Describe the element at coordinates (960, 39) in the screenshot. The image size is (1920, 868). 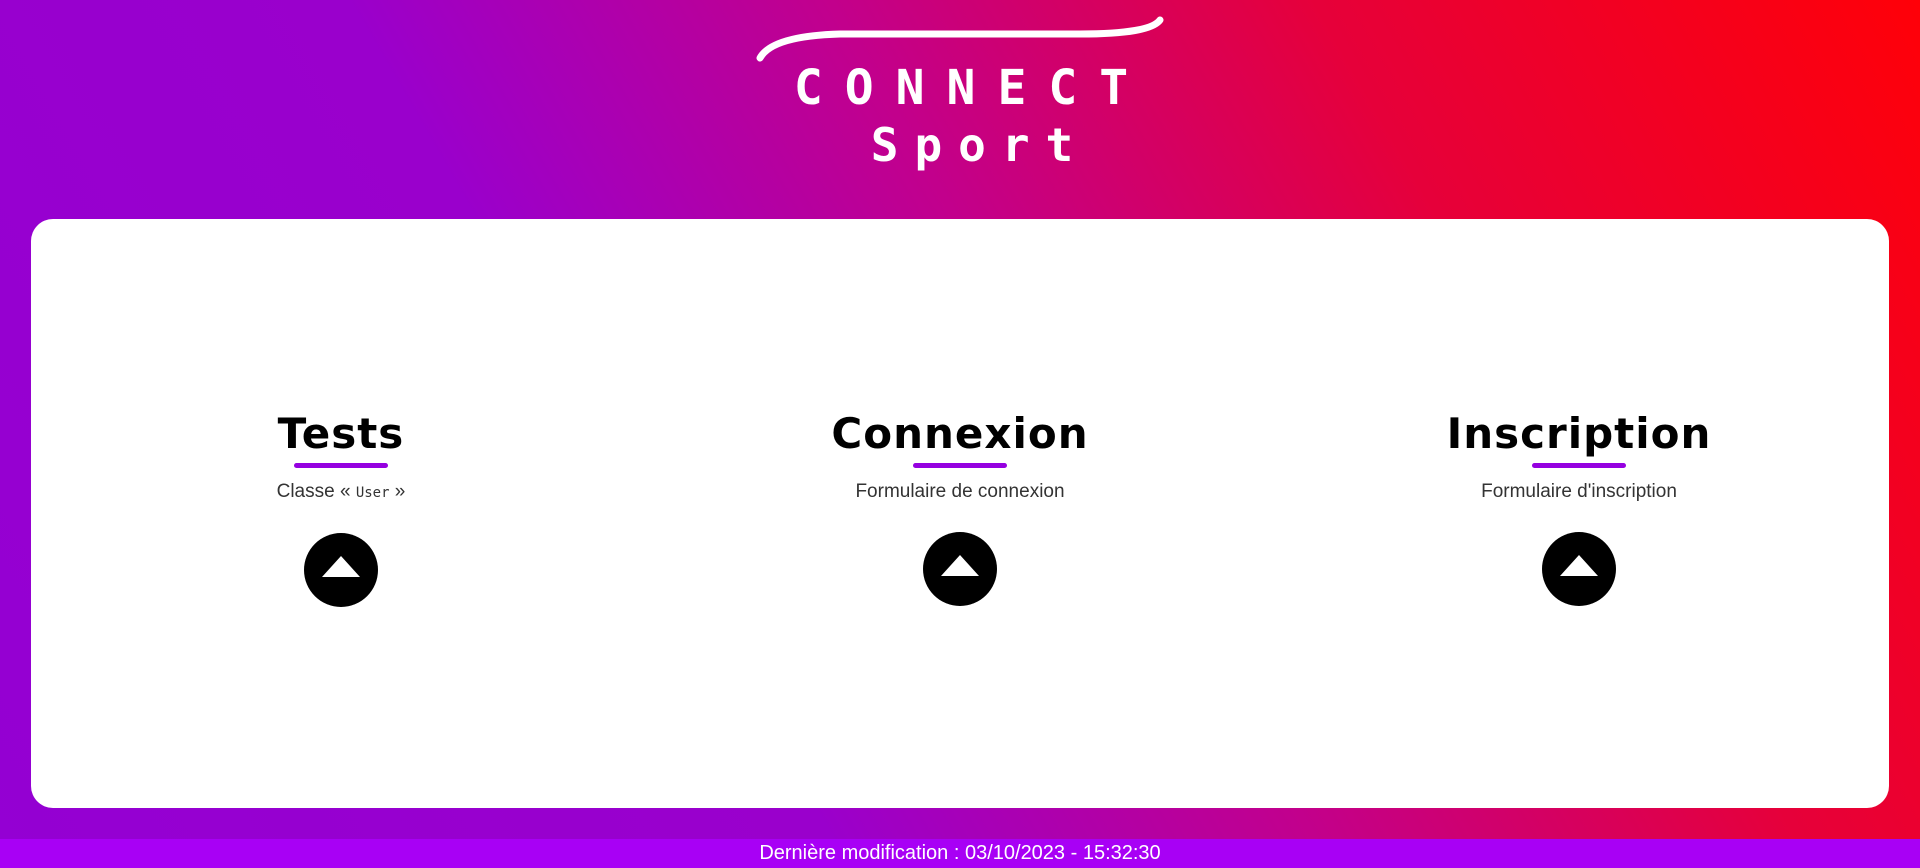
I see `logo-swoosh-icon` at that location.